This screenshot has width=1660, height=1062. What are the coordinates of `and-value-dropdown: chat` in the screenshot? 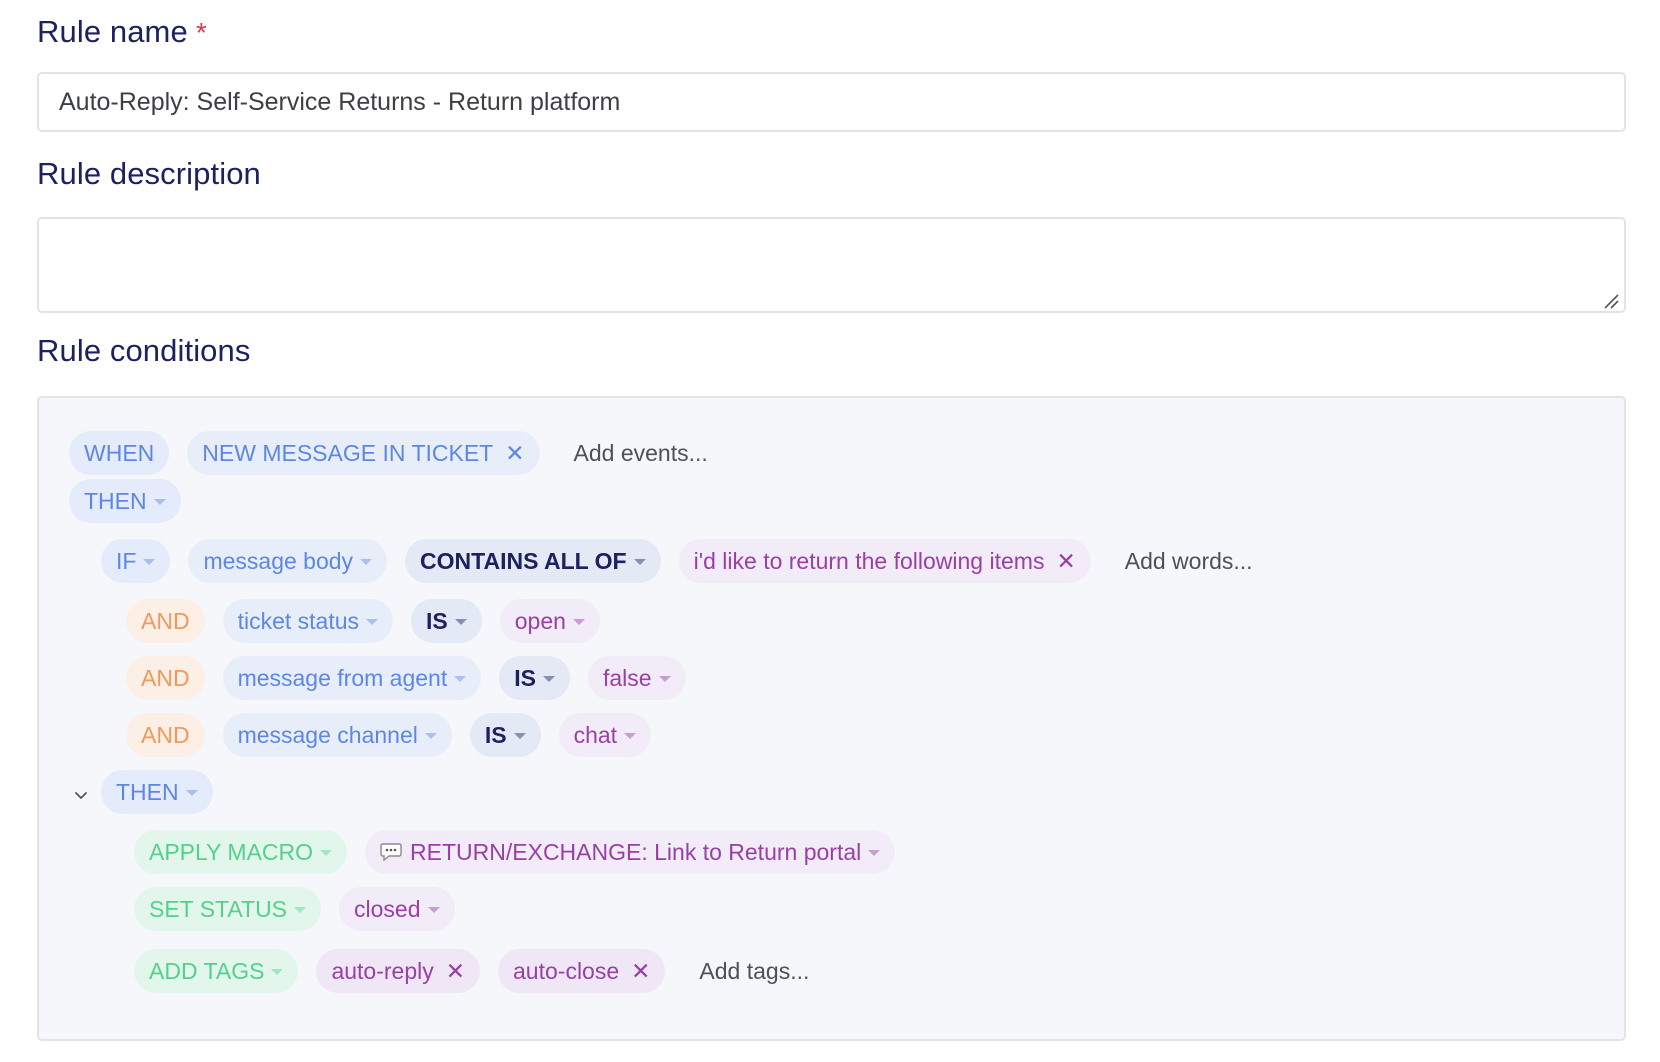 It's located at (605, 735).